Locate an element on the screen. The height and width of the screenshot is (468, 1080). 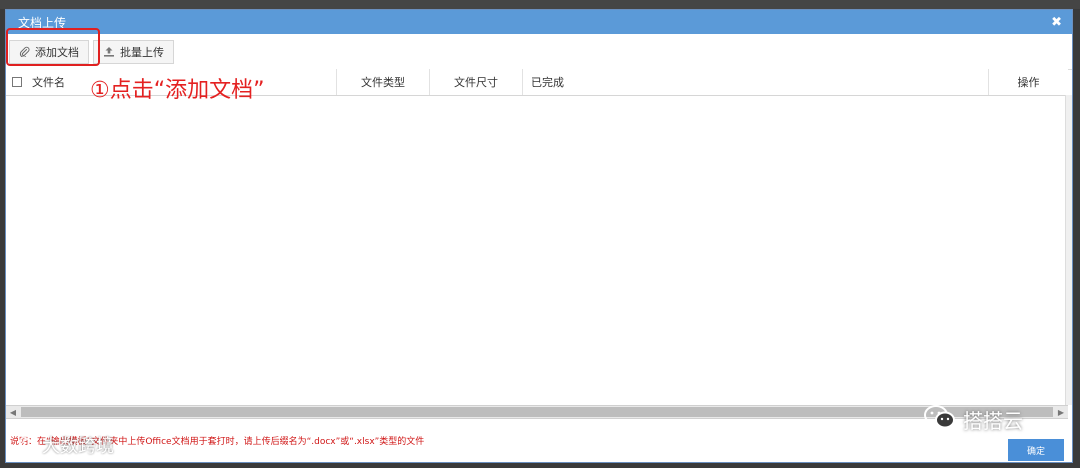
dialog-titlebar: 文档上传 ✖ is located at coordinates (539, 22).